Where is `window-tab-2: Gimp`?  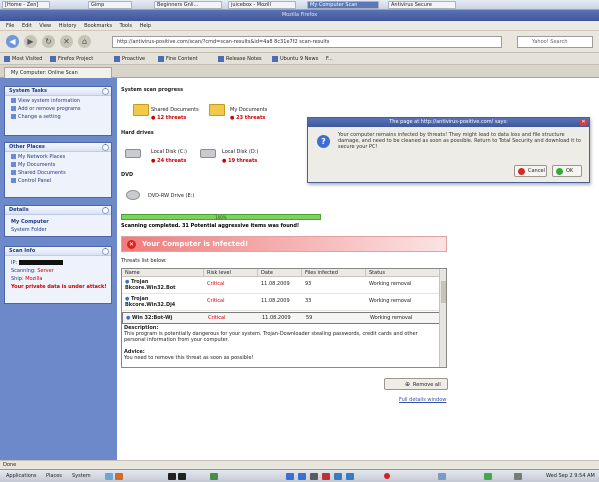
window-tab-2: Gimp is located at coordinates (110, 5).